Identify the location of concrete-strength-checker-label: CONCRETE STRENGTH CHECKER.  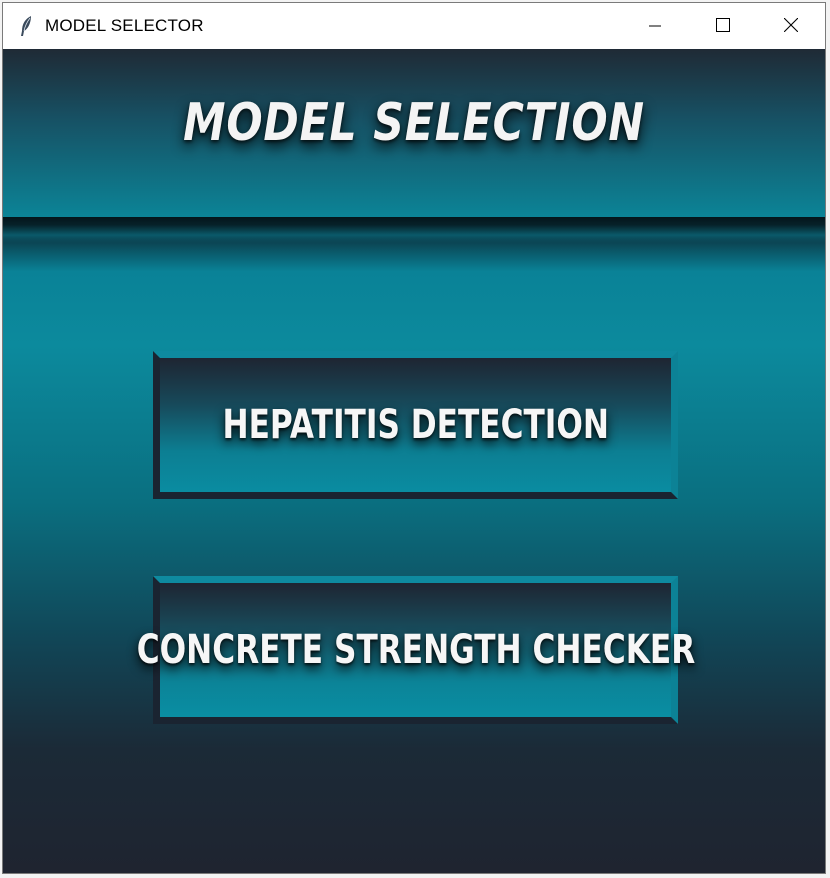
(415, 650).